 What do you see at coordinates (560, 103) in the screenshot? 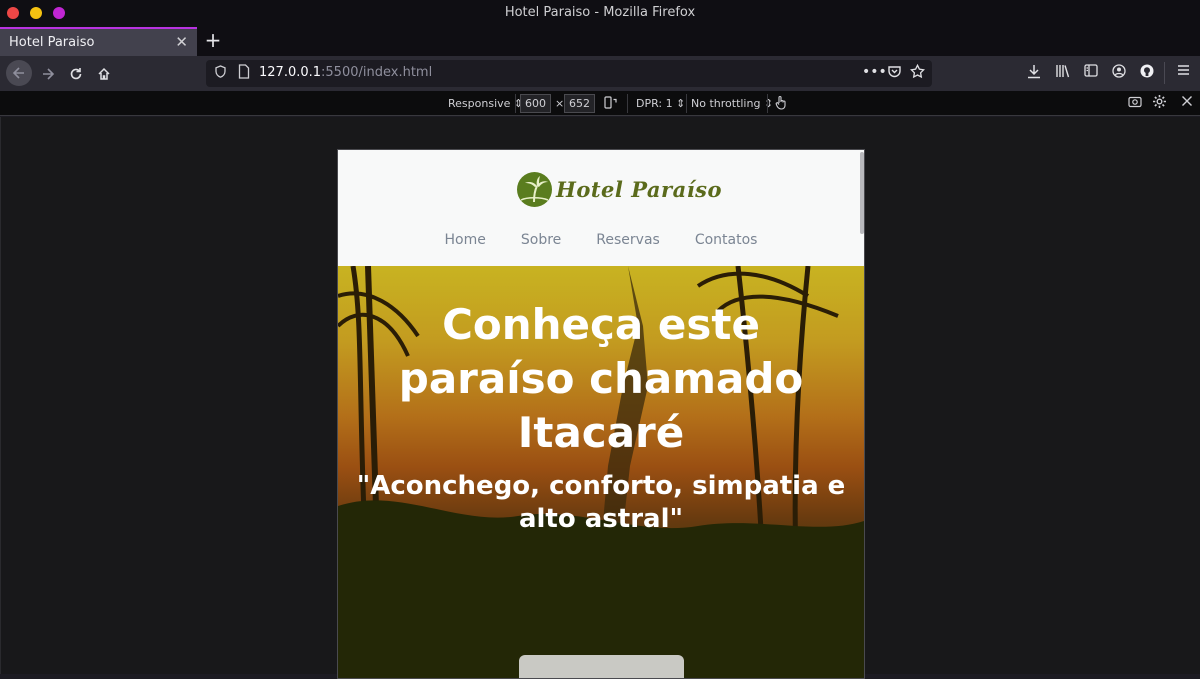
I see `dimension-times-label: ×` at bounding box center [560, 103].